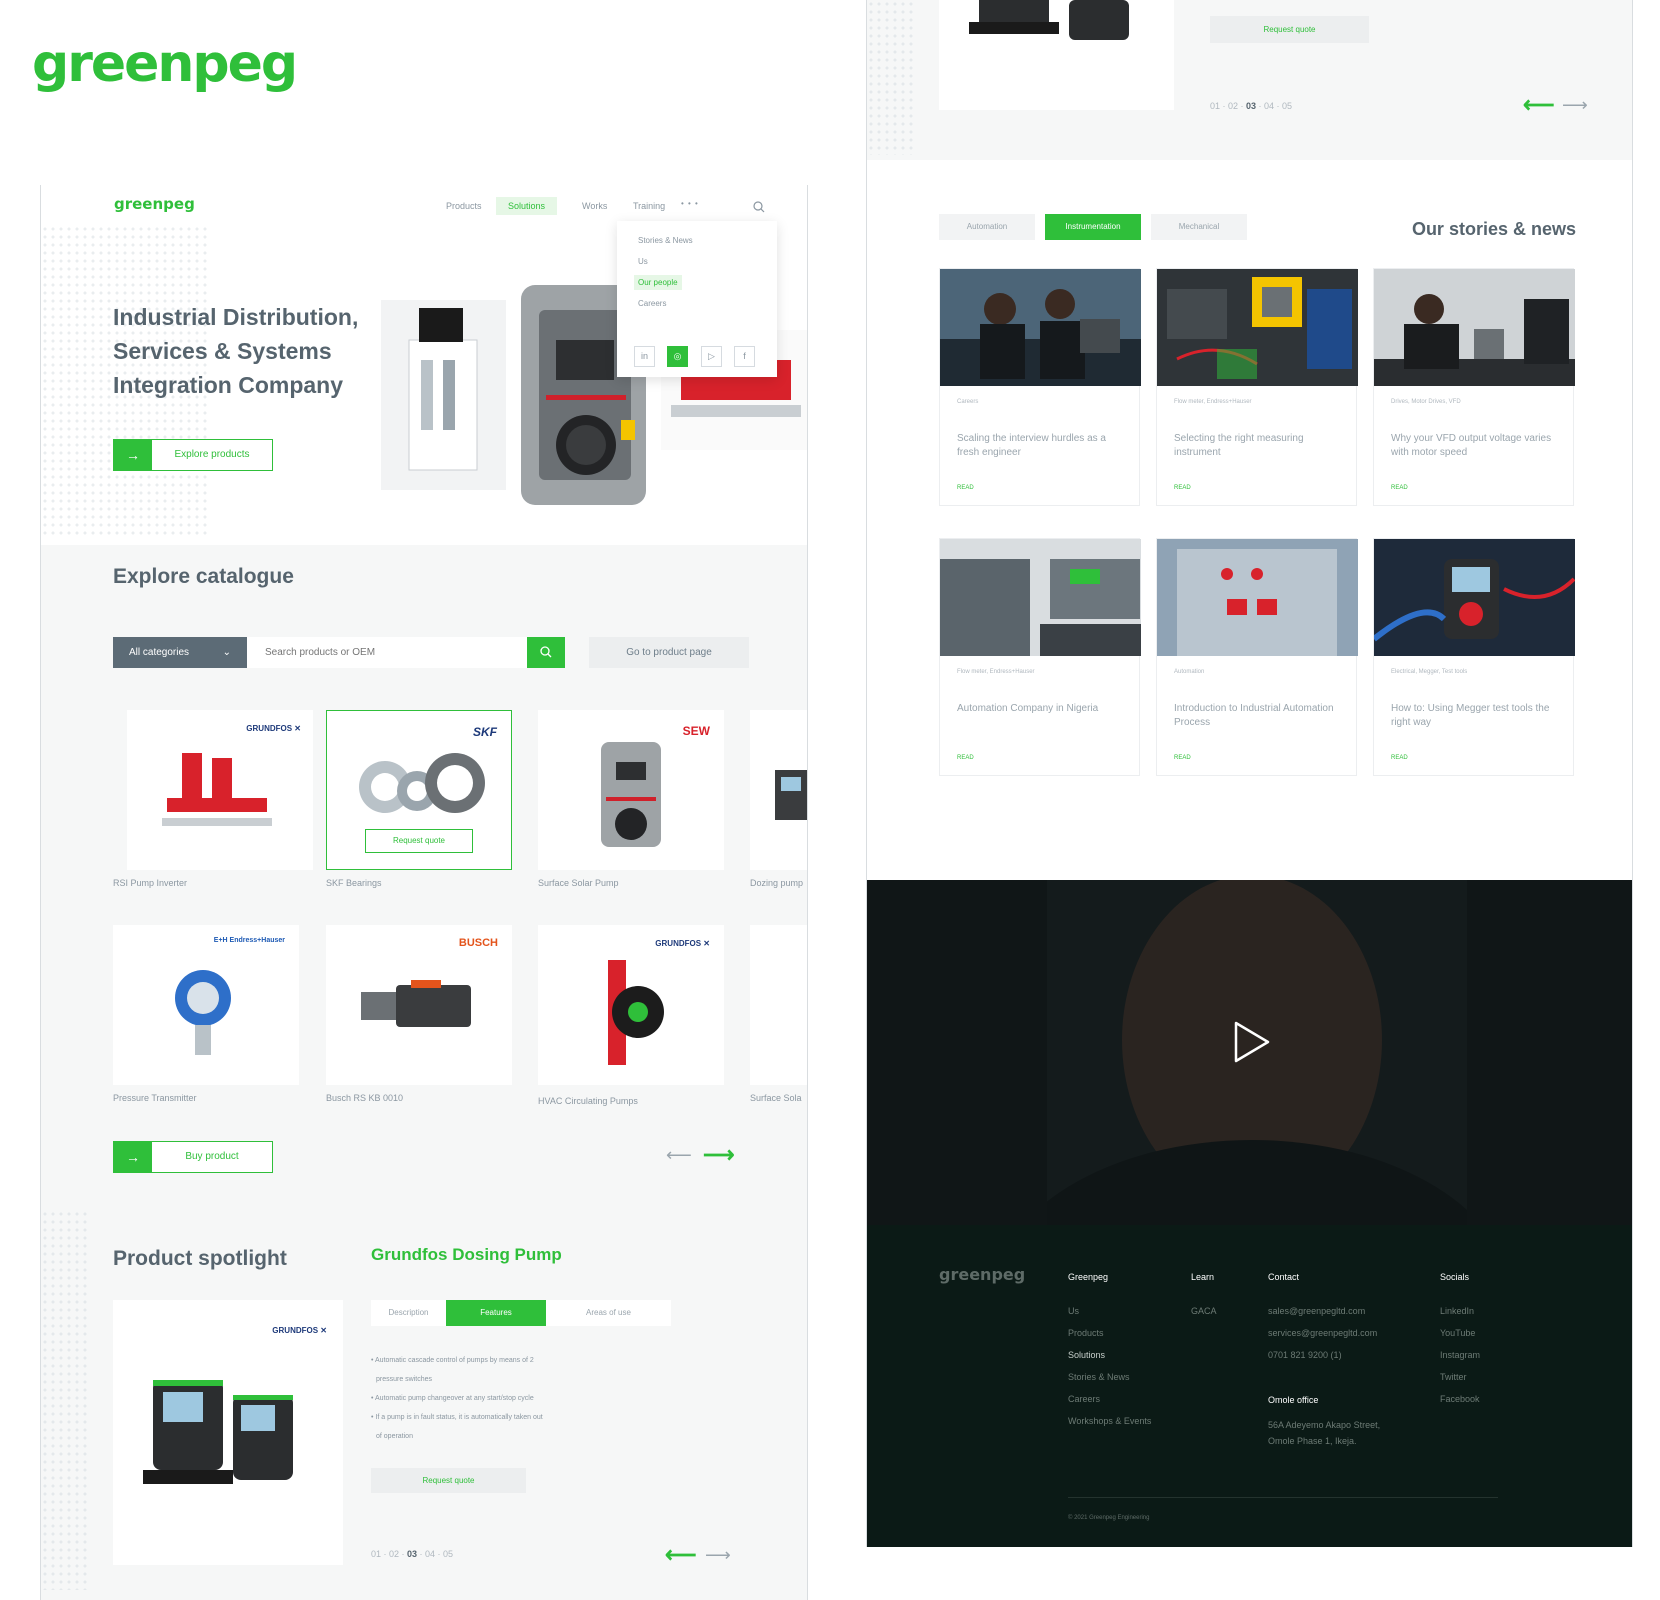 This screenshot has width=1660, height=1600. Describe the element at coordinates (527, 206) in the screenshot. I see `nav-solutions: Solutions` at that location.